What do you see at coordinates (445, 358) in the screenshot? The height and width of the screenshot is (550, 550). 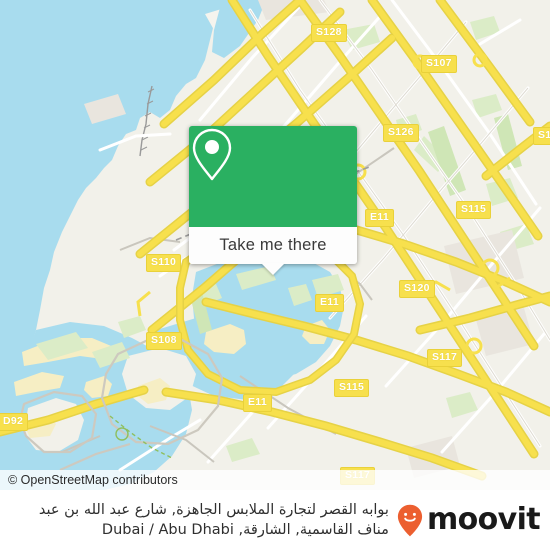 I see `road-shield-s117-mid: S117` at bounding box center [445, 358].